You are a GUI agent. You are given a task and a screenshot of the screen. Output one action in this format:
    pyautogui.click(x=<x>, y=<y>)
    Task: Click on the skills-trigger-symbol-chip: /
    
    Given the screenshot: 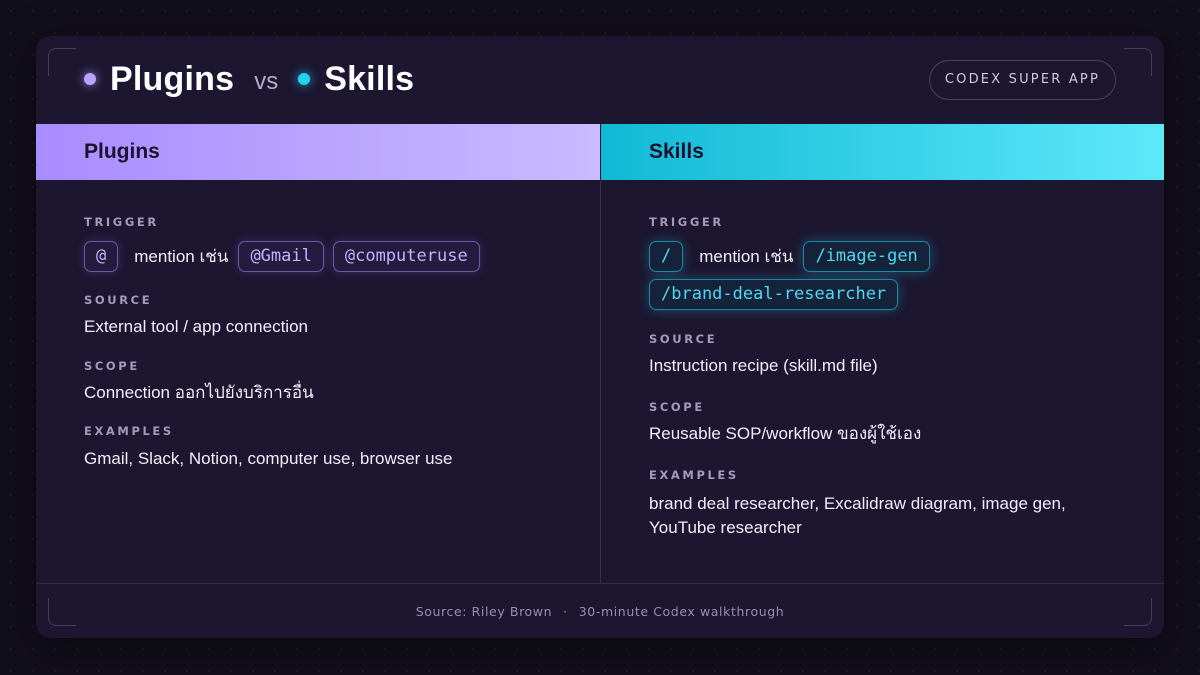 What is the action you would take?
    pyautogui.click(x=666, y=256)
    